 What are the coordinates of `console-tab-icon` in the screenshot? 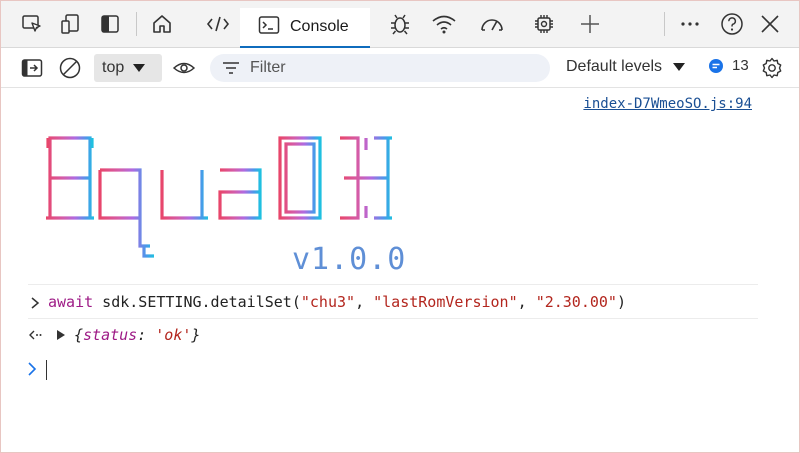 It's located at (269, 27).